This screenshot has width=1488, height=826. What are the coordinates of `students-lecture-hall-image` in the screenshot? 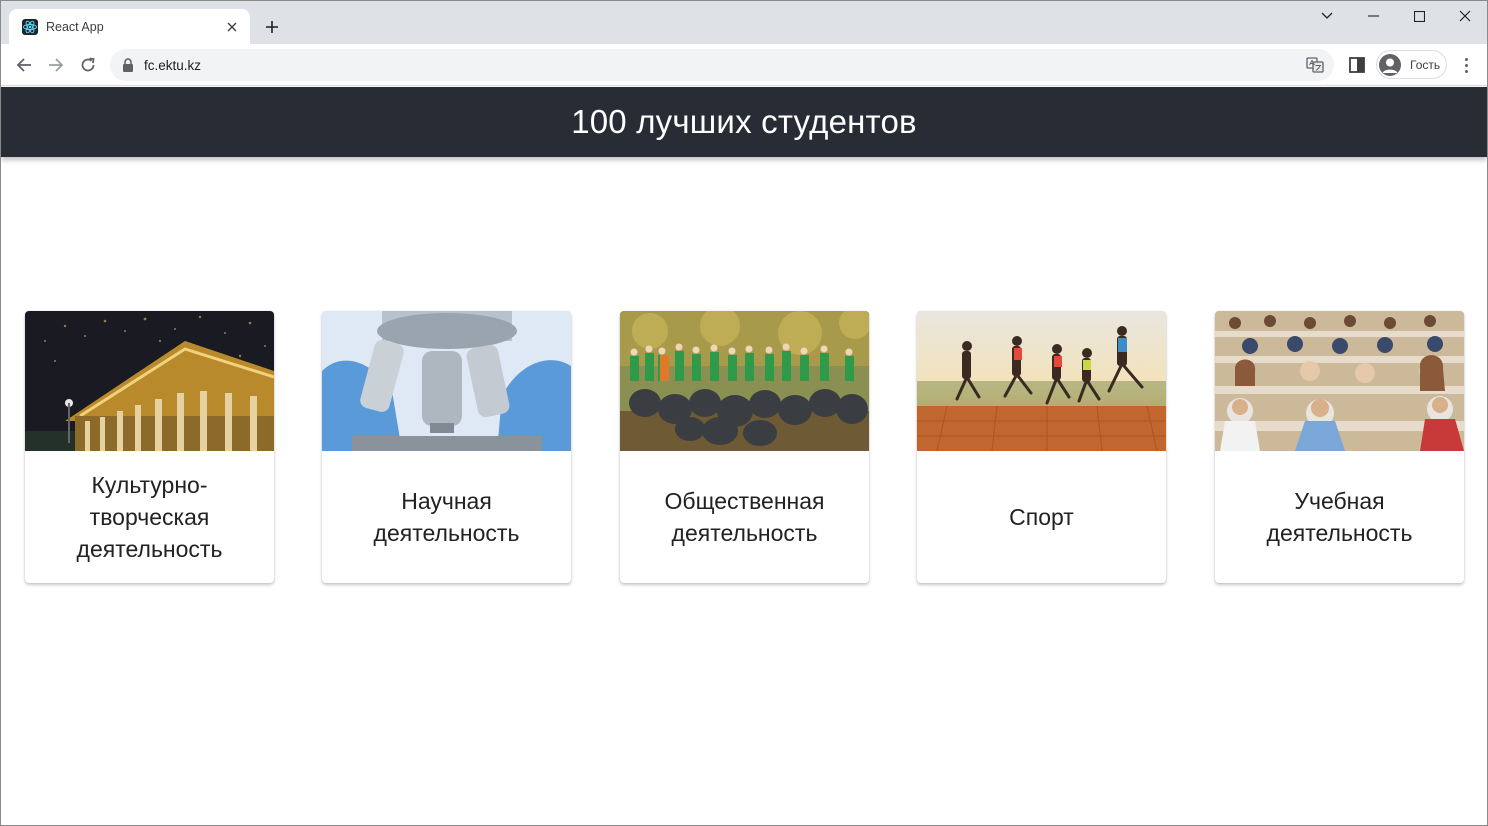 It's located at (1339, 381).